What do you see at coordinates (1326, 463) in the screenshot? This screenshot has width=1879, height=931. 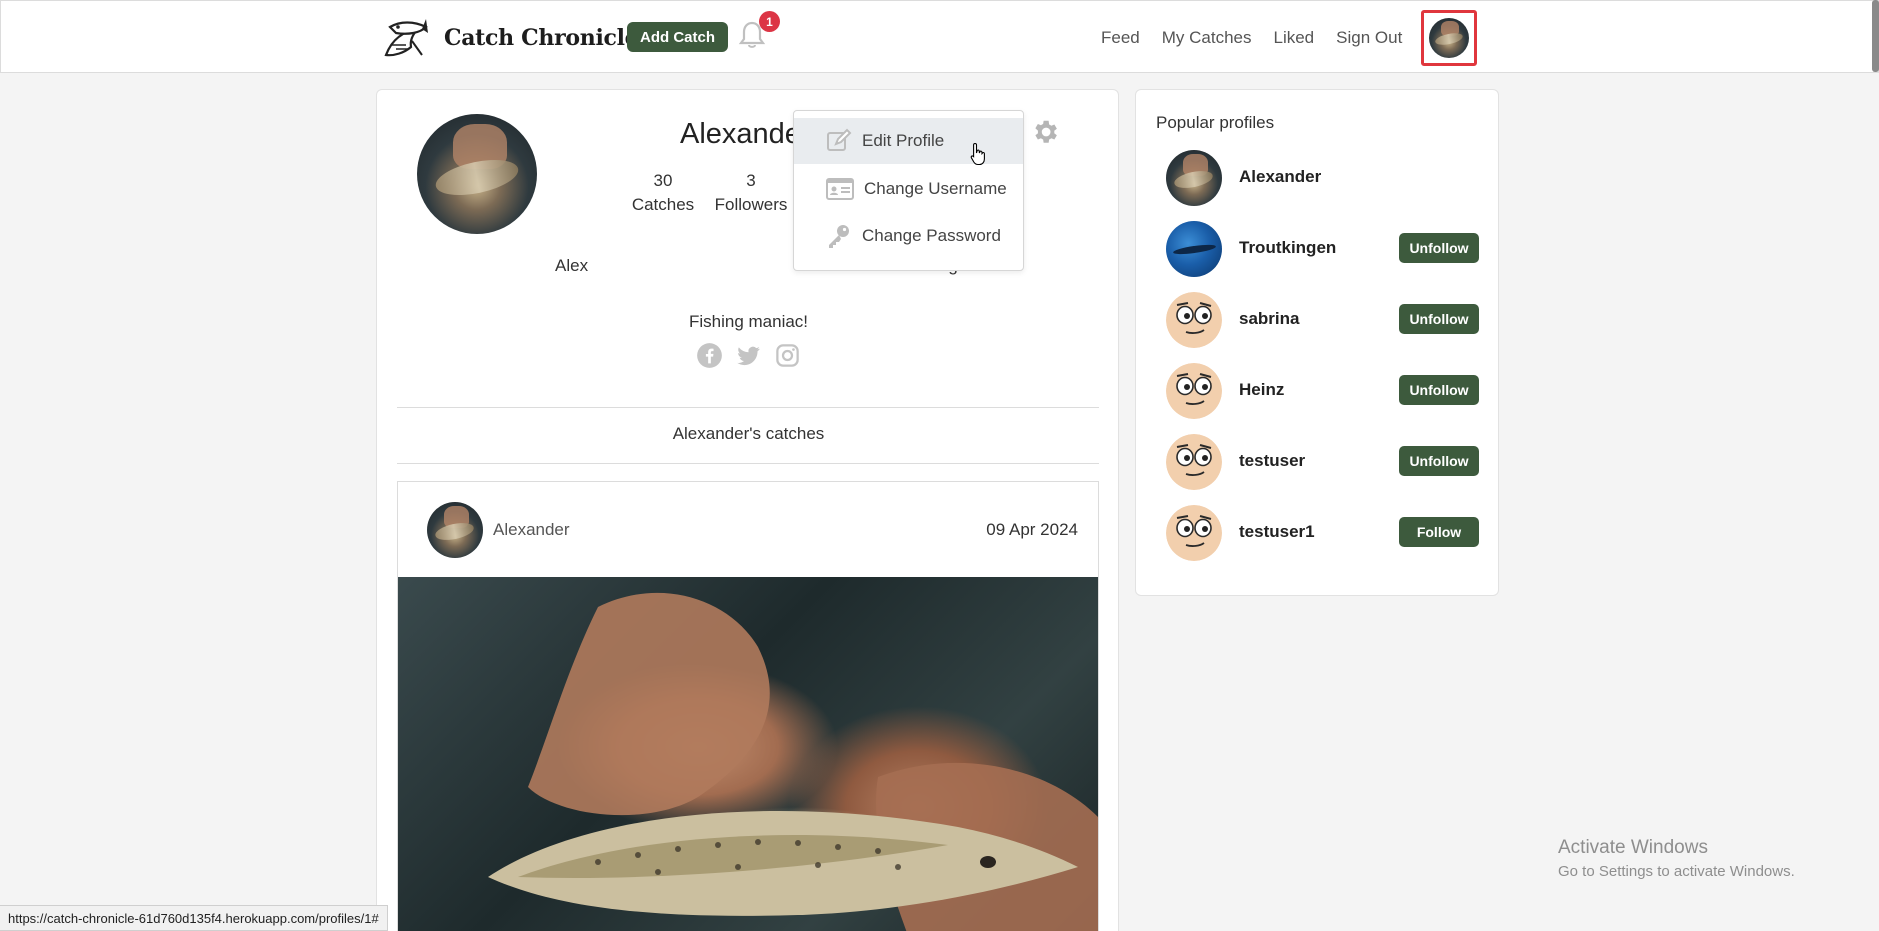 I see `popular-profile-row: testuser Unfollow` at bounding box center [1326, 463].